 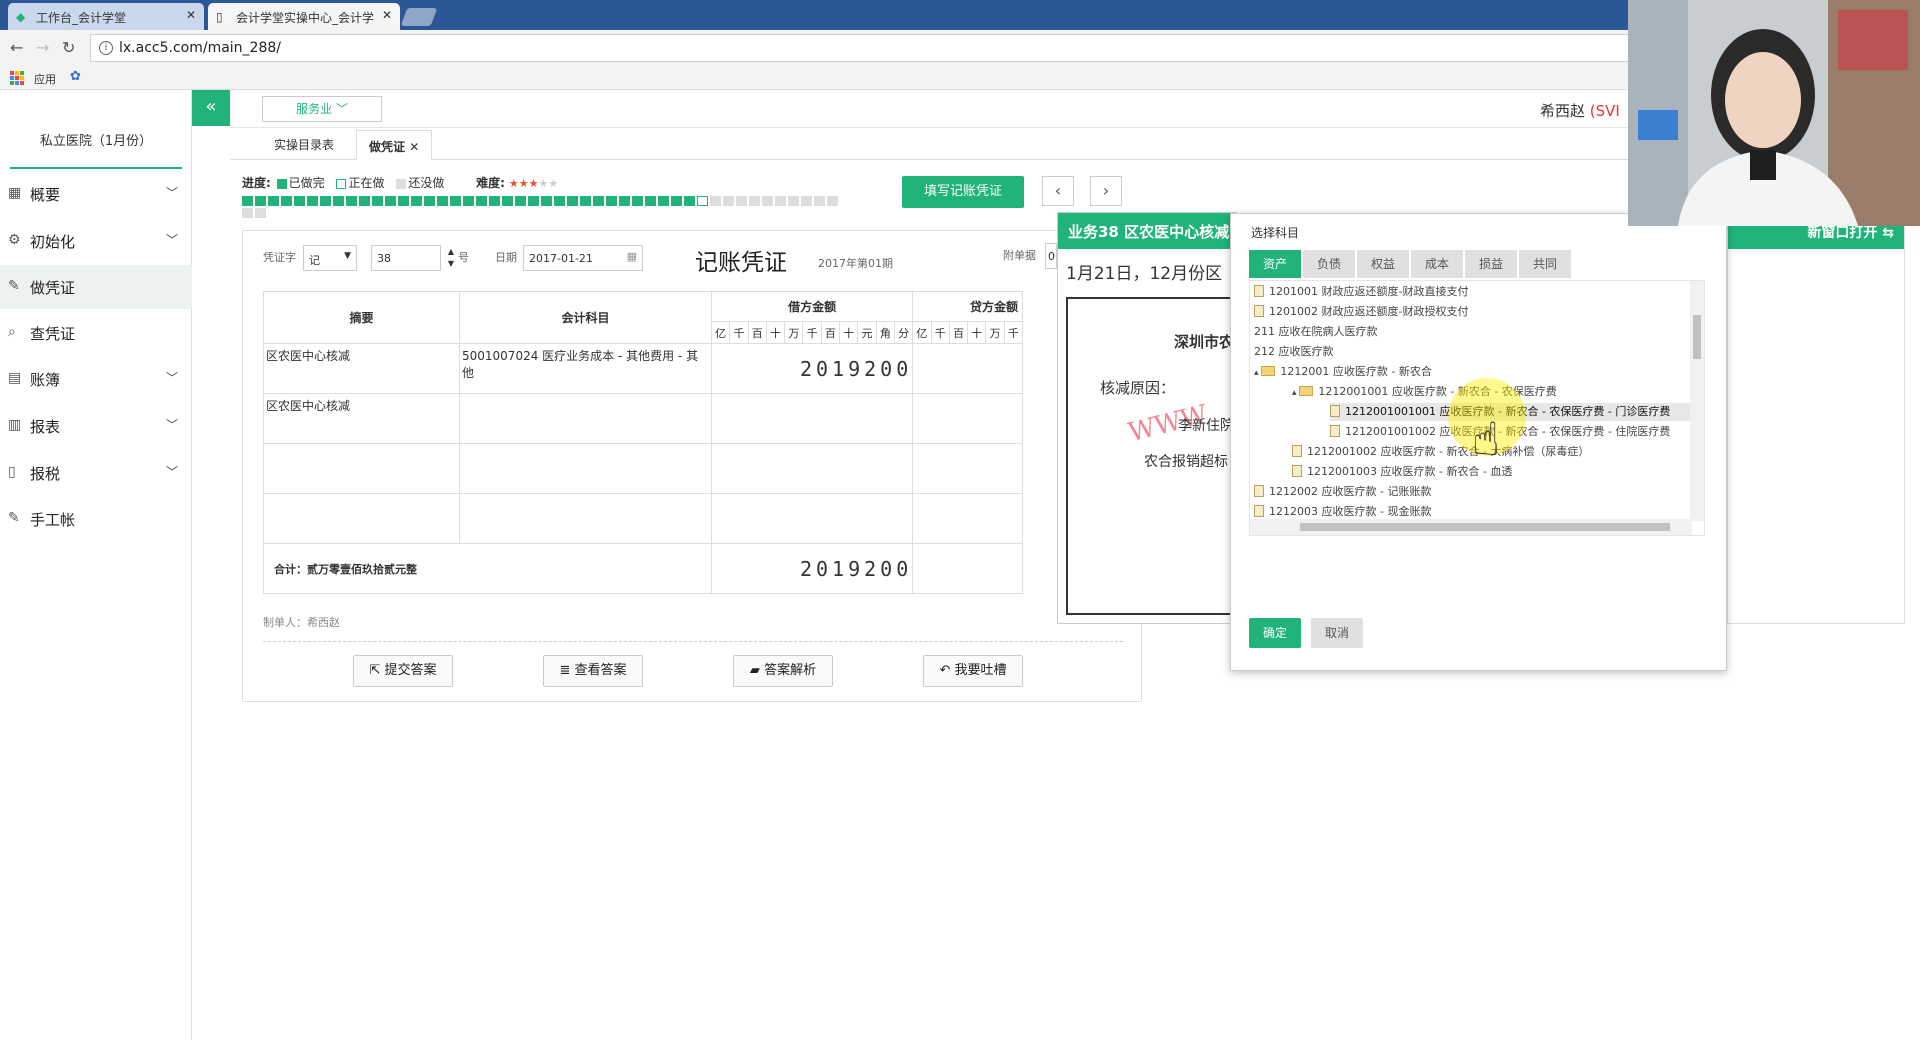 I want to click on user-name: 希西赵 (SVI, so click(x=1580, y=110).